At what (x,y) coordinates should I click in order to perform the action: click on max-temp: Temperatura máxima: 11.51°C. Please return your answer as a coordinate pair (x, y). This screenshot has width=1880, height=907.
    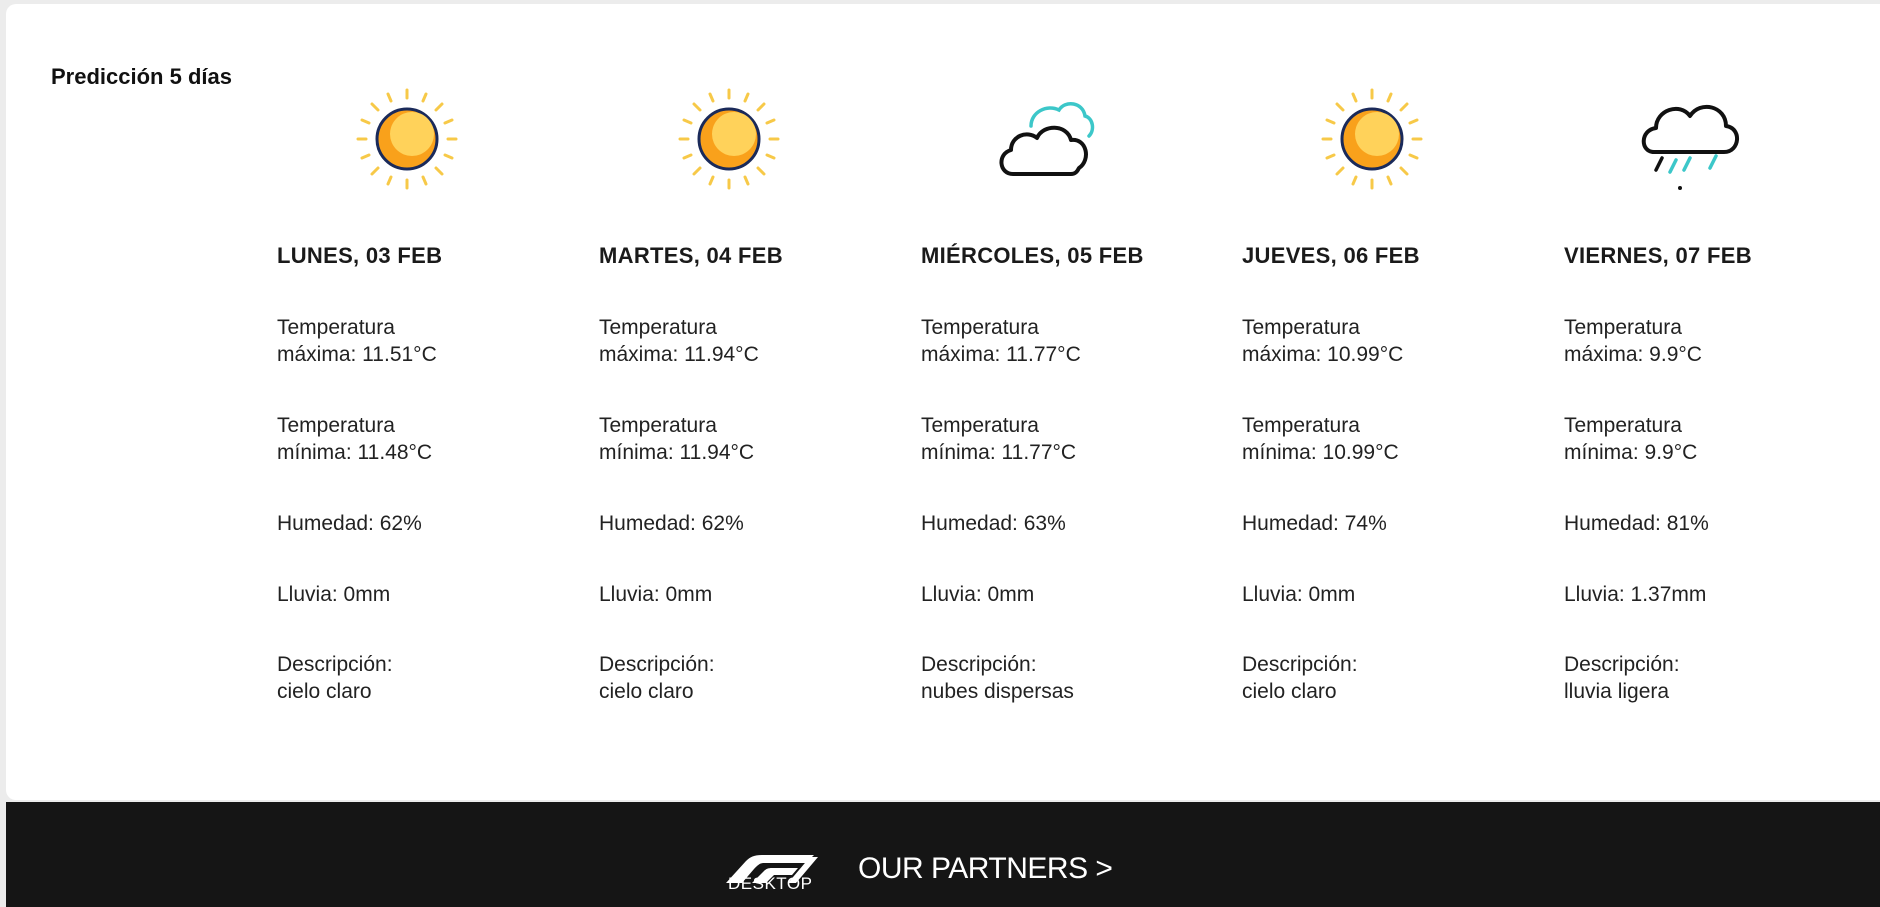
    Looking at the image, I should click on (357, 341).